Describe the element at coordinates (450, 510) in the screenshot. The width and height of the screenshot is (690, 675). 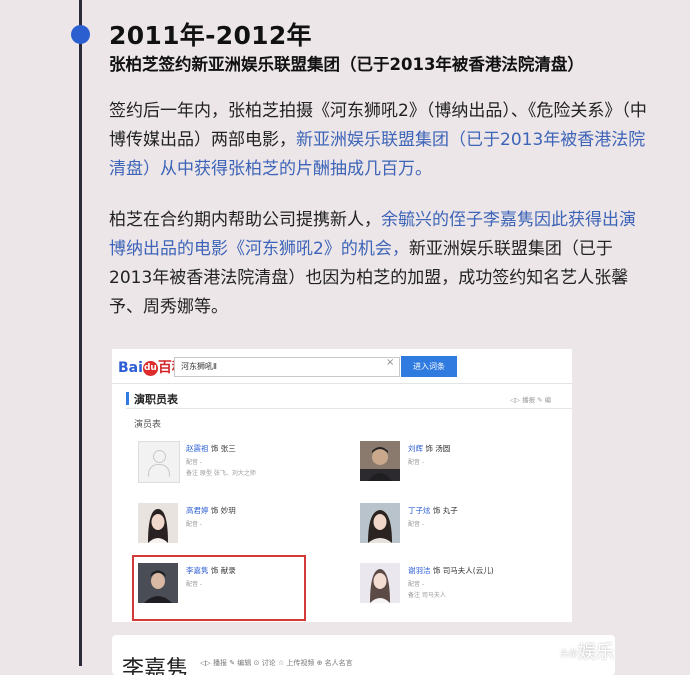
I see `role-name: 丸子` at that location.